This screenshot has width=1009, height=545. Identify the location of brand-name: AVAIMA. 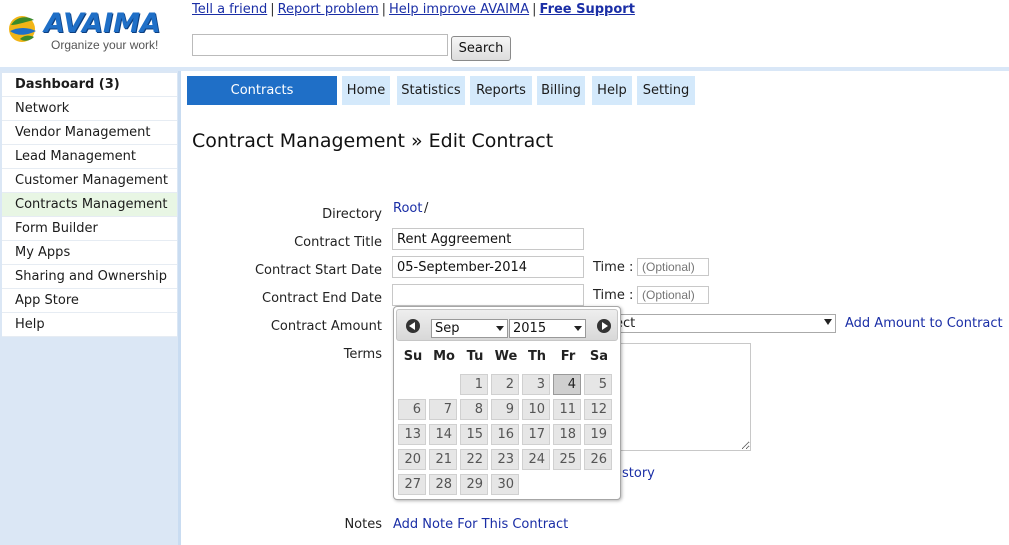
(102, 23).